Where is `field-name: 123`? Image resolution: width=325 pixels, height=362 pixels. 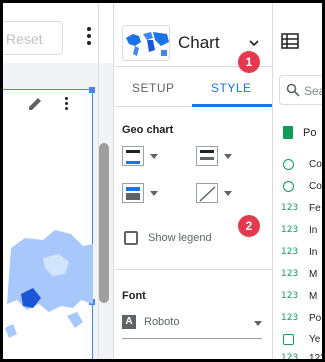 field-name: 123 is located at coordinates (317, 357).